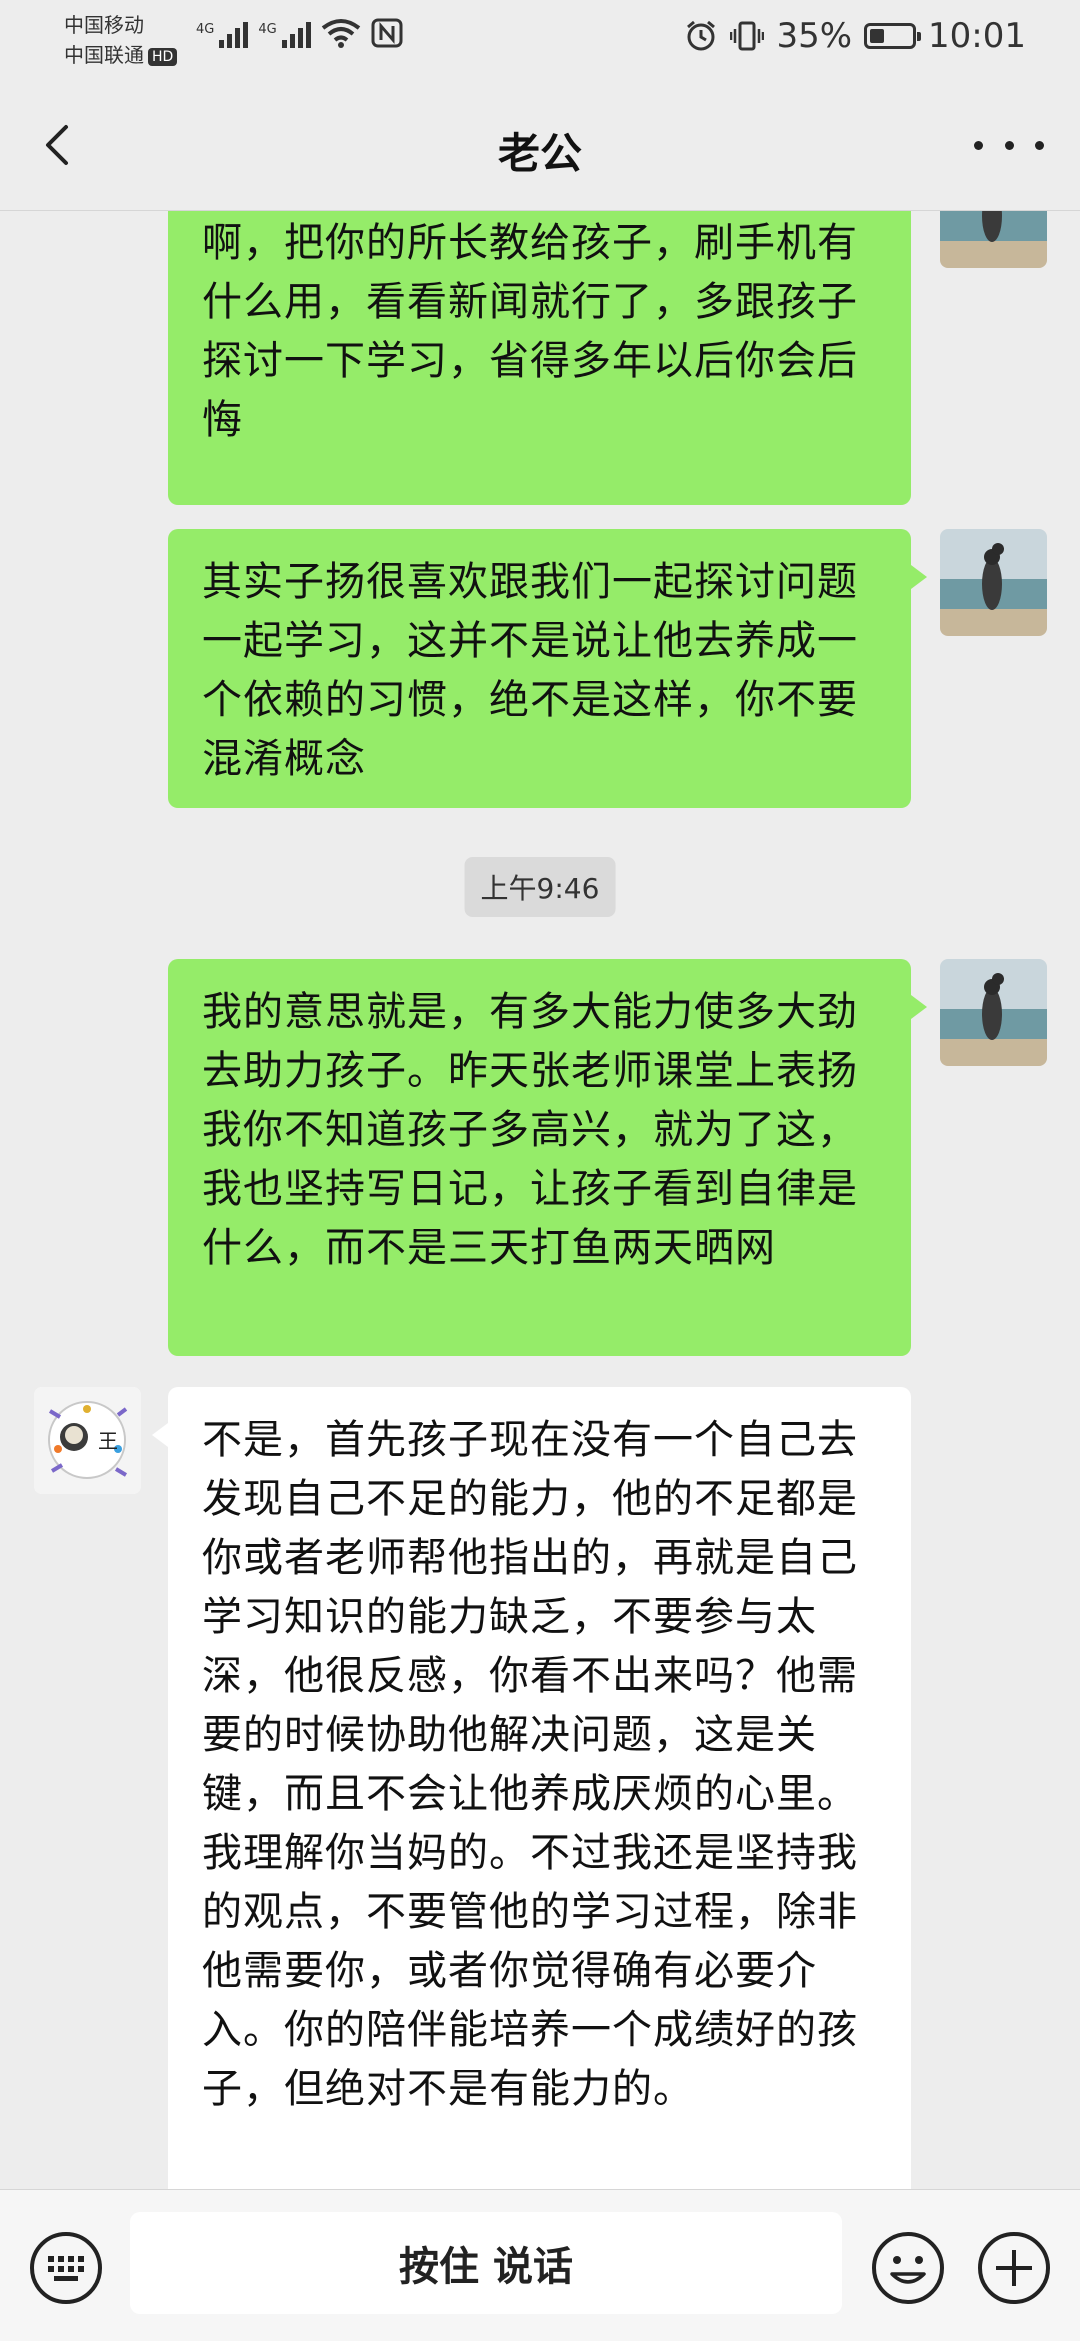 This screenshot has width=1080, height=2341. I want to click on avatar-initial: 王, so click(108, 1441).